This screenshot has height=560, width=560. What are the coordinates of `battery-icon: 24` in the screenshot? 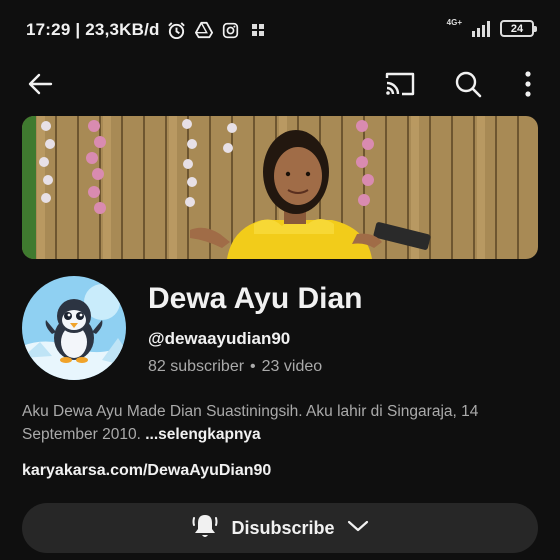 It's located at (518, 28).